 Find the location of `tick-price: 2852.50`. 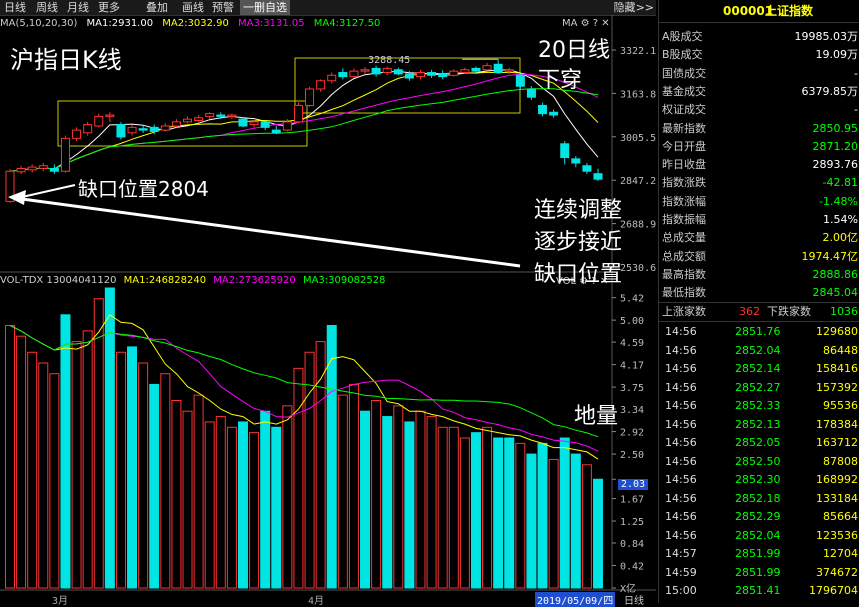

tick-price: 2852.50 is located at coordinates (758, 461).